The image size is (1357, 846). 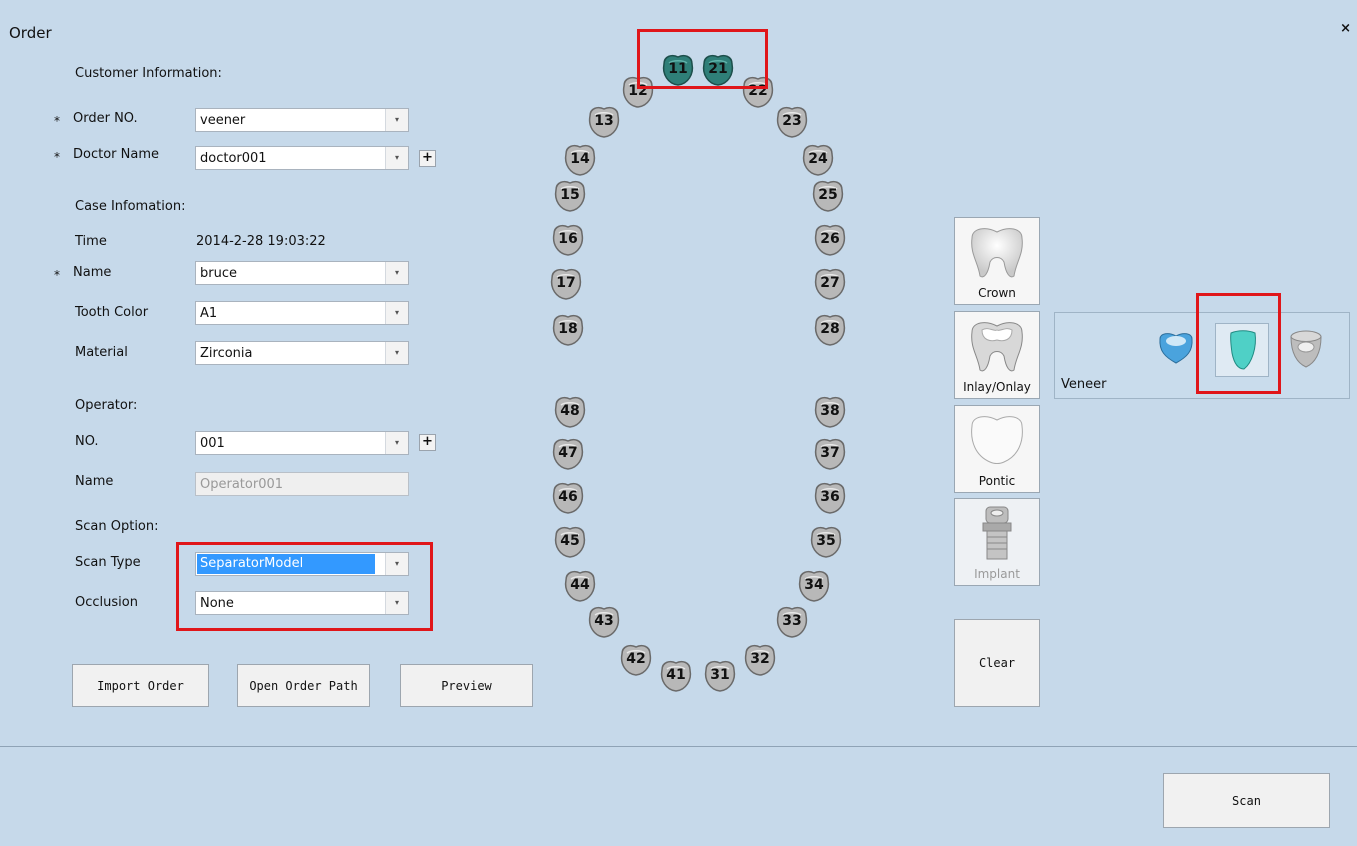 What do you see at coordinates (140, 685) in the screenshot?
I see `import-order-button: Import Order` at bounding box center [140, 685].